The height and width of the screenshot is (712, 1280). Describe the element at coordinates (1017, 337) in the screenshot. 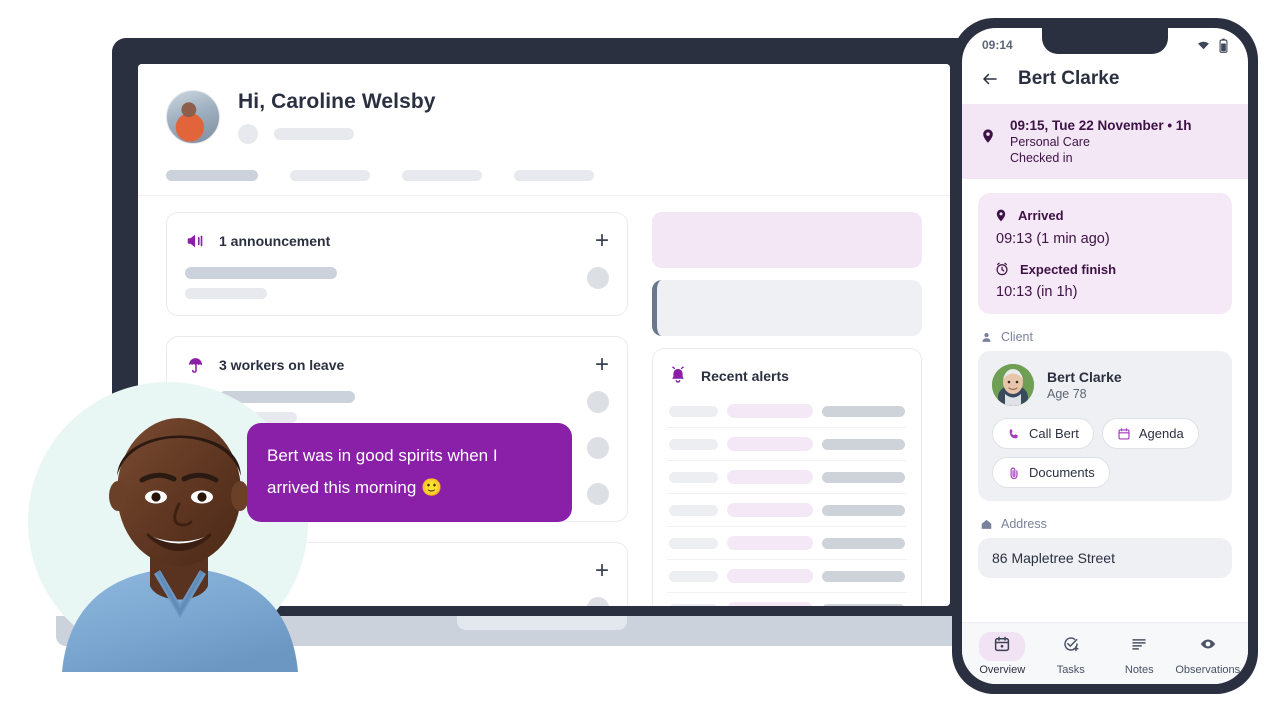

I see `section-label-text: Client` at that location.